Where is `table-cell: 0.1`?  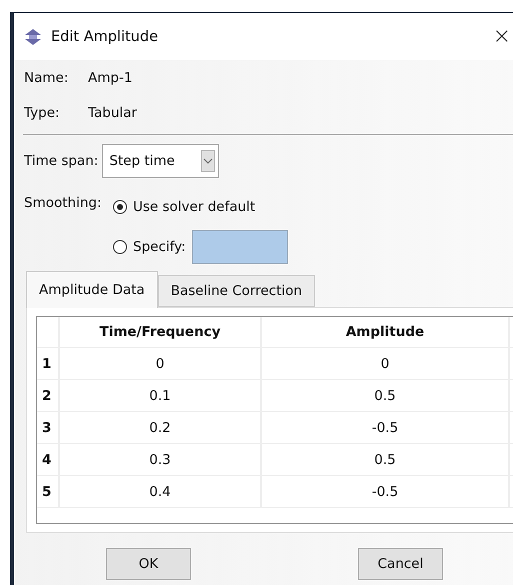 table-cell: 0.1 is located at coordinates (161, 395).